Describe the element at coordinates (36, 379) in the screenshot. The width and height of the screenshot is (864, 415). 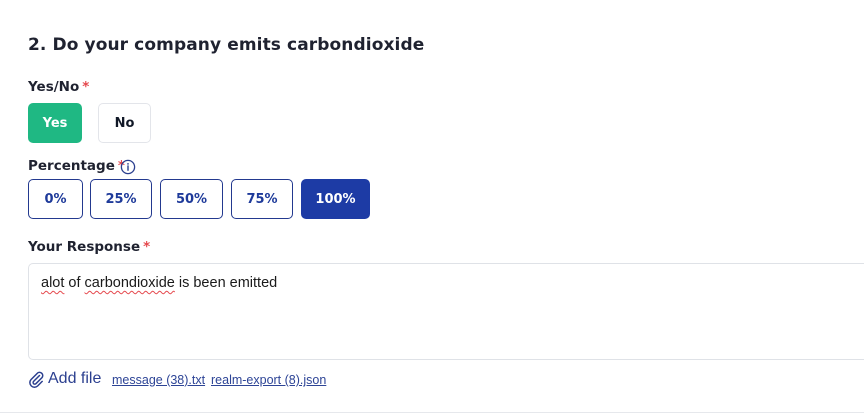
I see `paperclip-icon` at that location.